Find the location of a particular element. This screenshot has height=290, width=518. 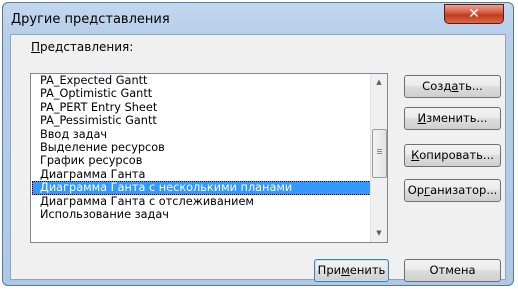

organizer-button-text: Ор is located at coordinates (416, 190).